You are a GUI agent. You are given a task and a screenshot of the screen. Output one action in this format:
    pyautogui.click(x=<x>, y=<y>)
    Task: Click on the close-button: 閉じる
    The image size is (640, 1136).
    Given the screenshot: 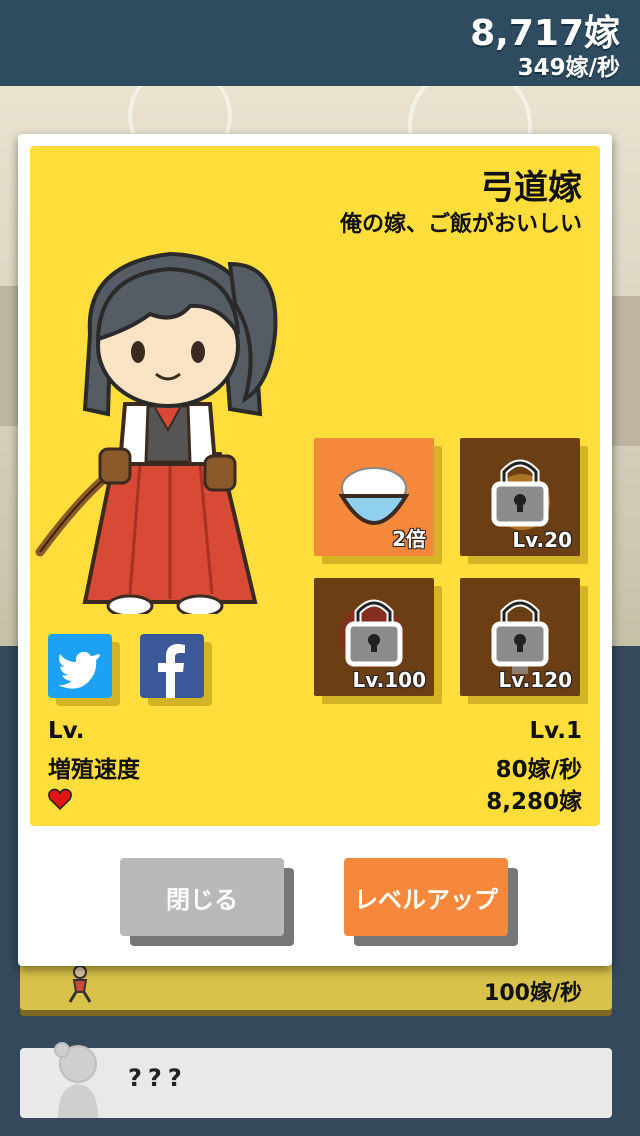 What is the action you would take?
    pyautogui.click(x=207, y=902)
    